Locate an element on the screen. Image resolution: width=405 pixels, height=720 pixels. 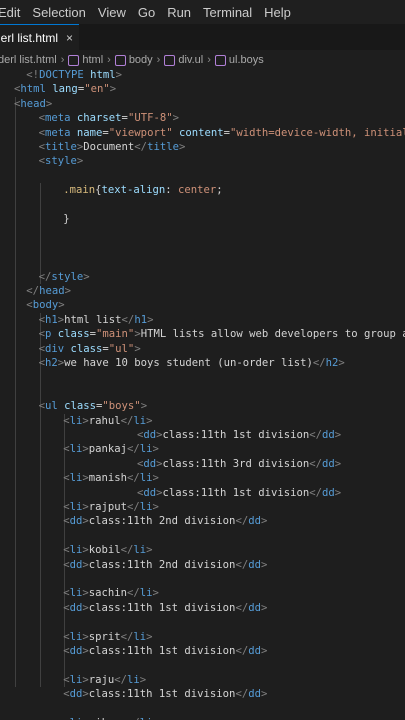
code-token: sachin is located at coordinates (108, 593).